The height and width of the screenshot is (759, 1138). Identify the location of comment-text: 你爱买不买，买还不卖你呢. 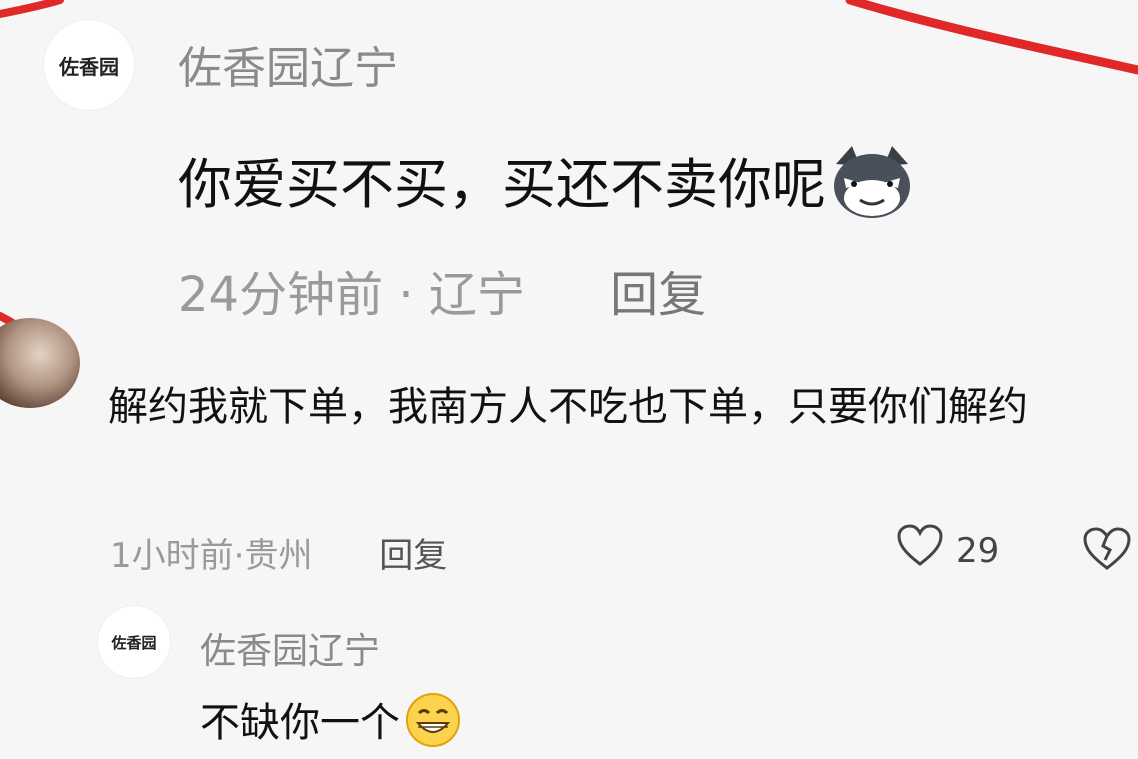
(546, 187).